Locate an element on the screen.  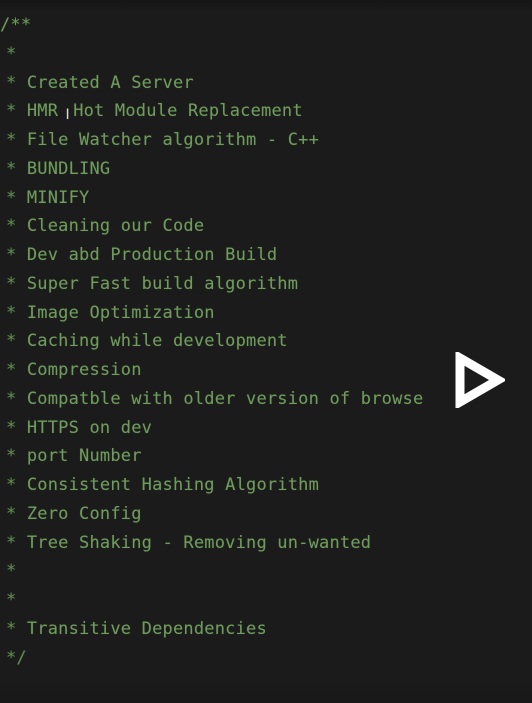
comment-line: * Consistent Hashing Algorithm is located at coordinates (163, 485).